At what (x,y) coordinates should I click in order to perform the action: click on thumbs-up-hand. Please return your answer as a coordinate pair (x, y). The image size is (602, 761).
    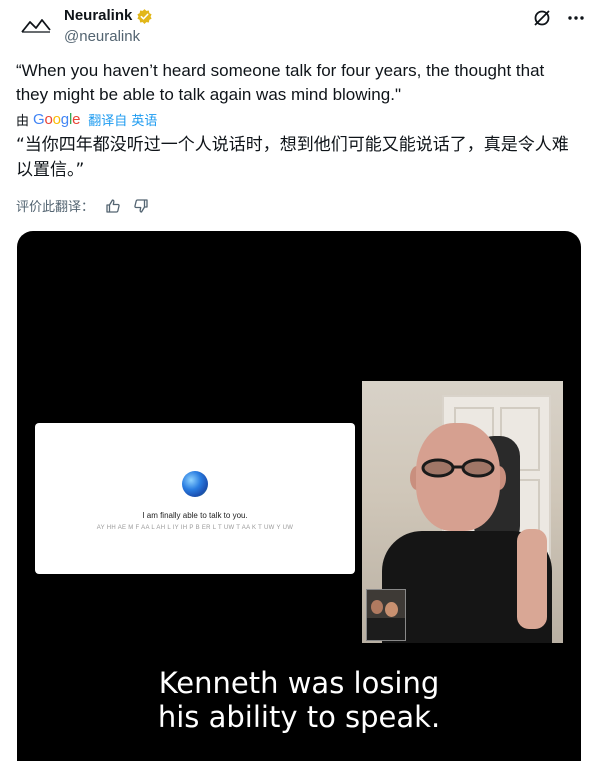
    Looking at the image, I should click on (532, 579).